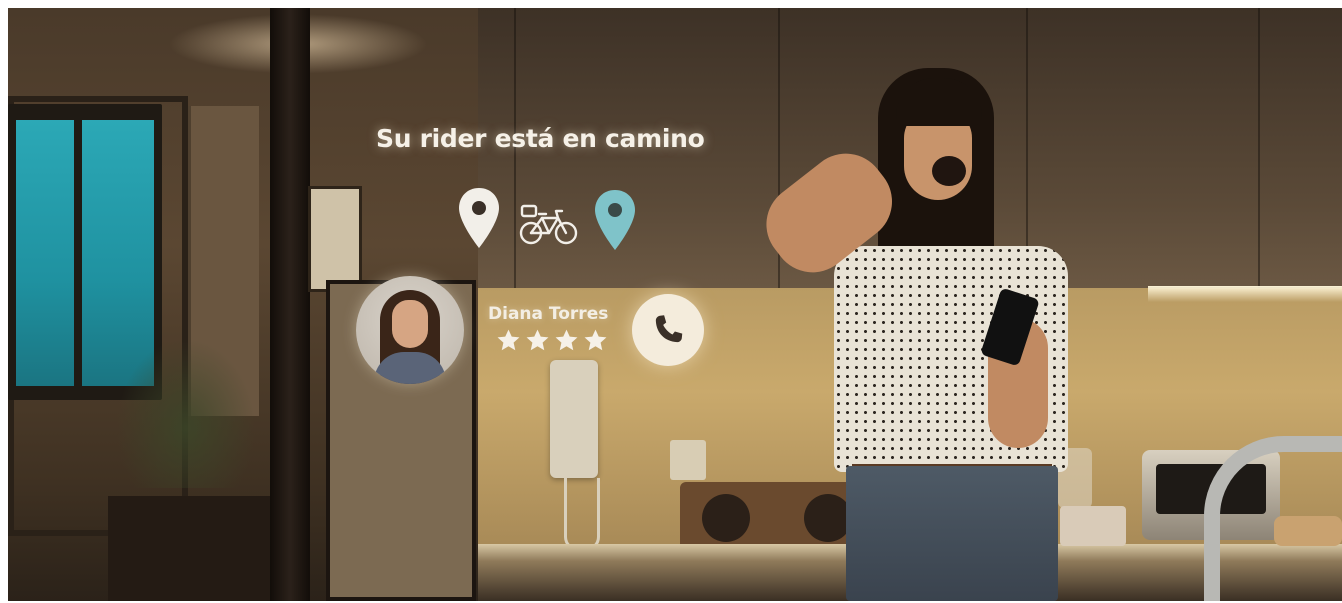  I want to click on call-rider-button, so click(668, 330).